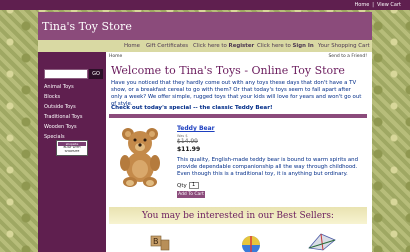  Describe the element at coordinates (132, 46) in the screenshot. I see `nav-home: Home` at that location.